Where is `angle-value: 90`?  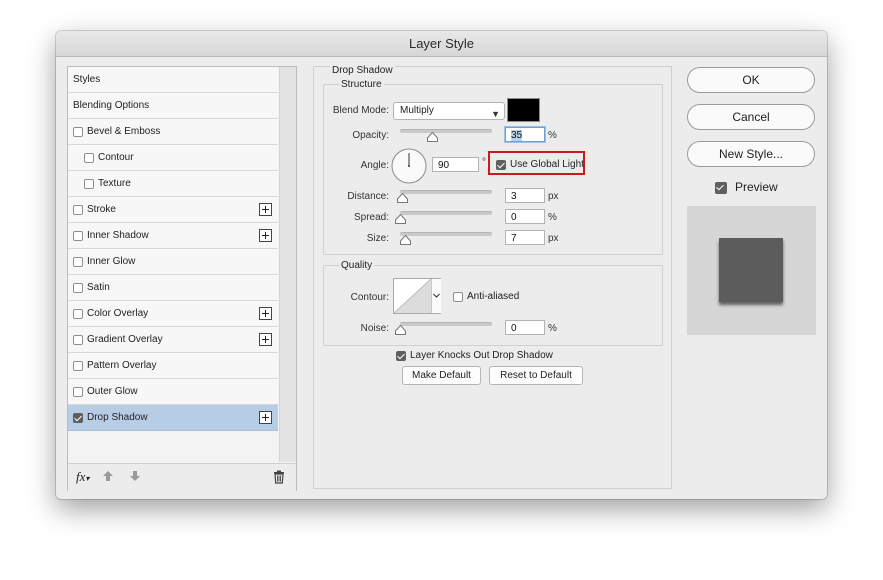 angle-value: 90 is located at coordinates (444, 165).